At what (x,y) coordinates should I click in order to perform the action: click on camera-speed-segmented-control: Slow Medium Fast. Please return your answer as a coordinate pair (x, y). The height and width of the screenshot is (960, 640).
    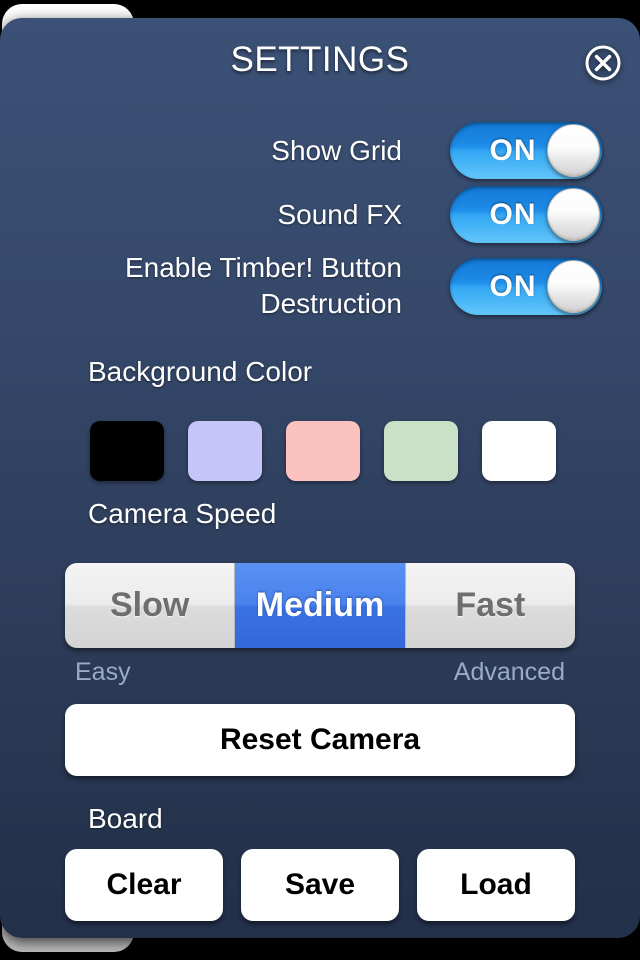
    Looking at the image, I should click on (320, 605).